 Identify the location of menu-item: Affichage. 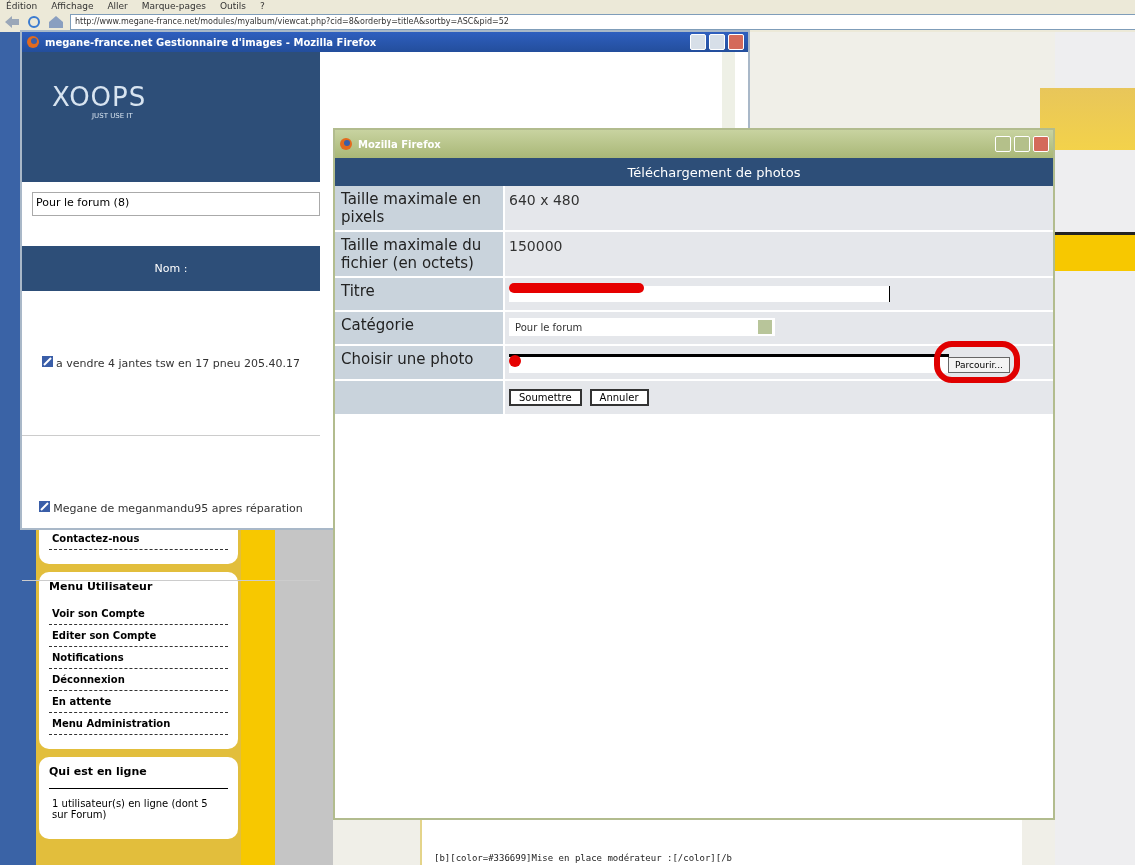
(72, 6).